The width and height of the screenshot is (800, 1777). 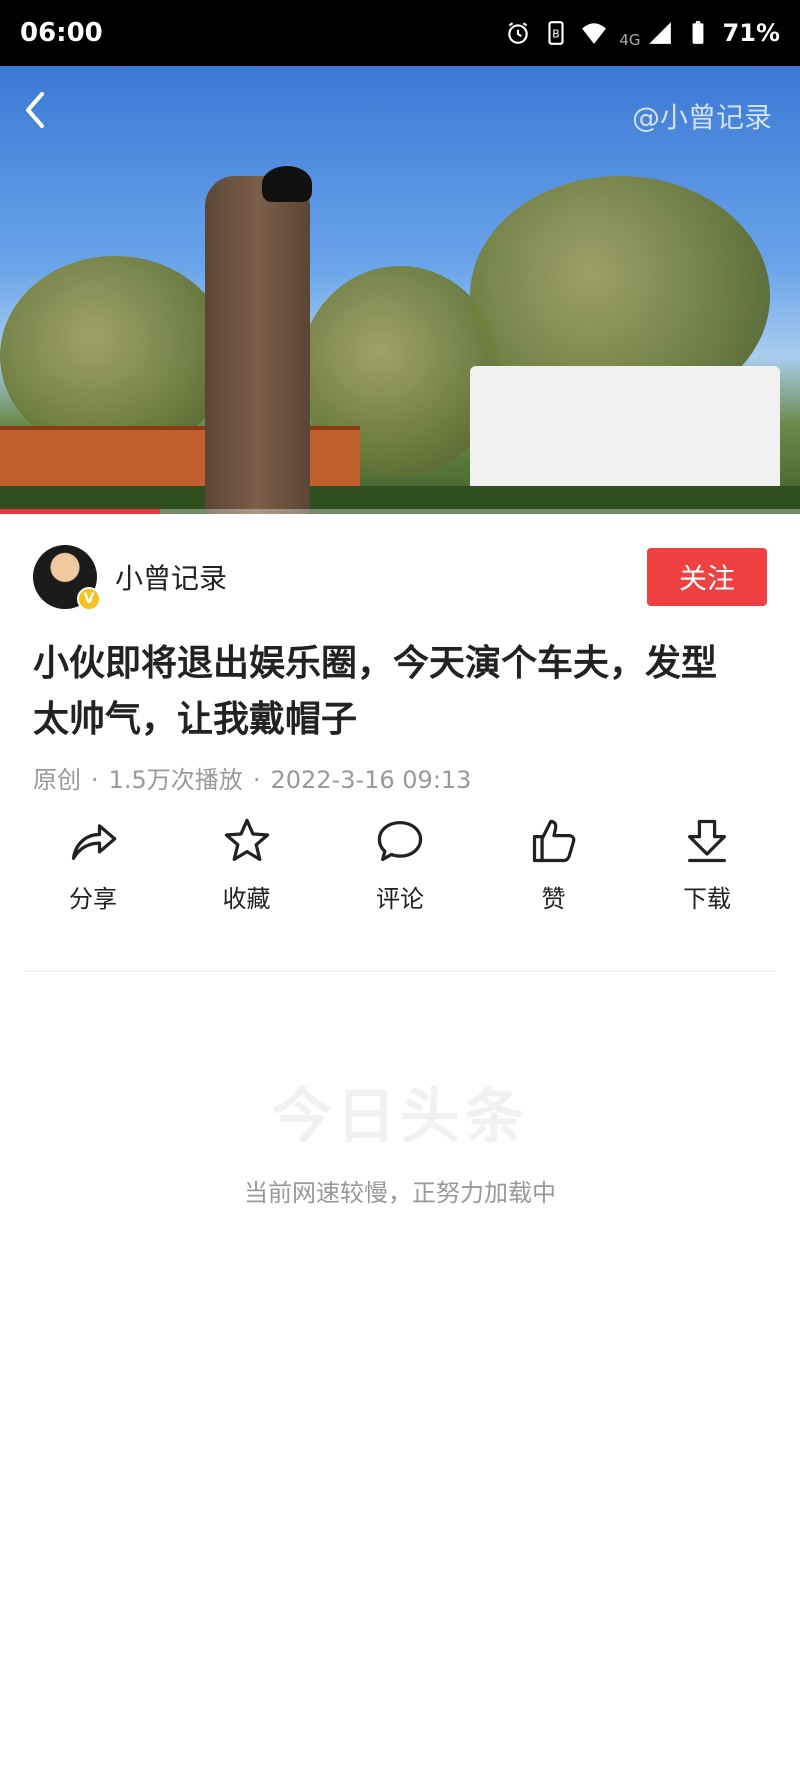 I want to click on status-bar: 06:00 B 4G 71%, so click(x=400, y=33).